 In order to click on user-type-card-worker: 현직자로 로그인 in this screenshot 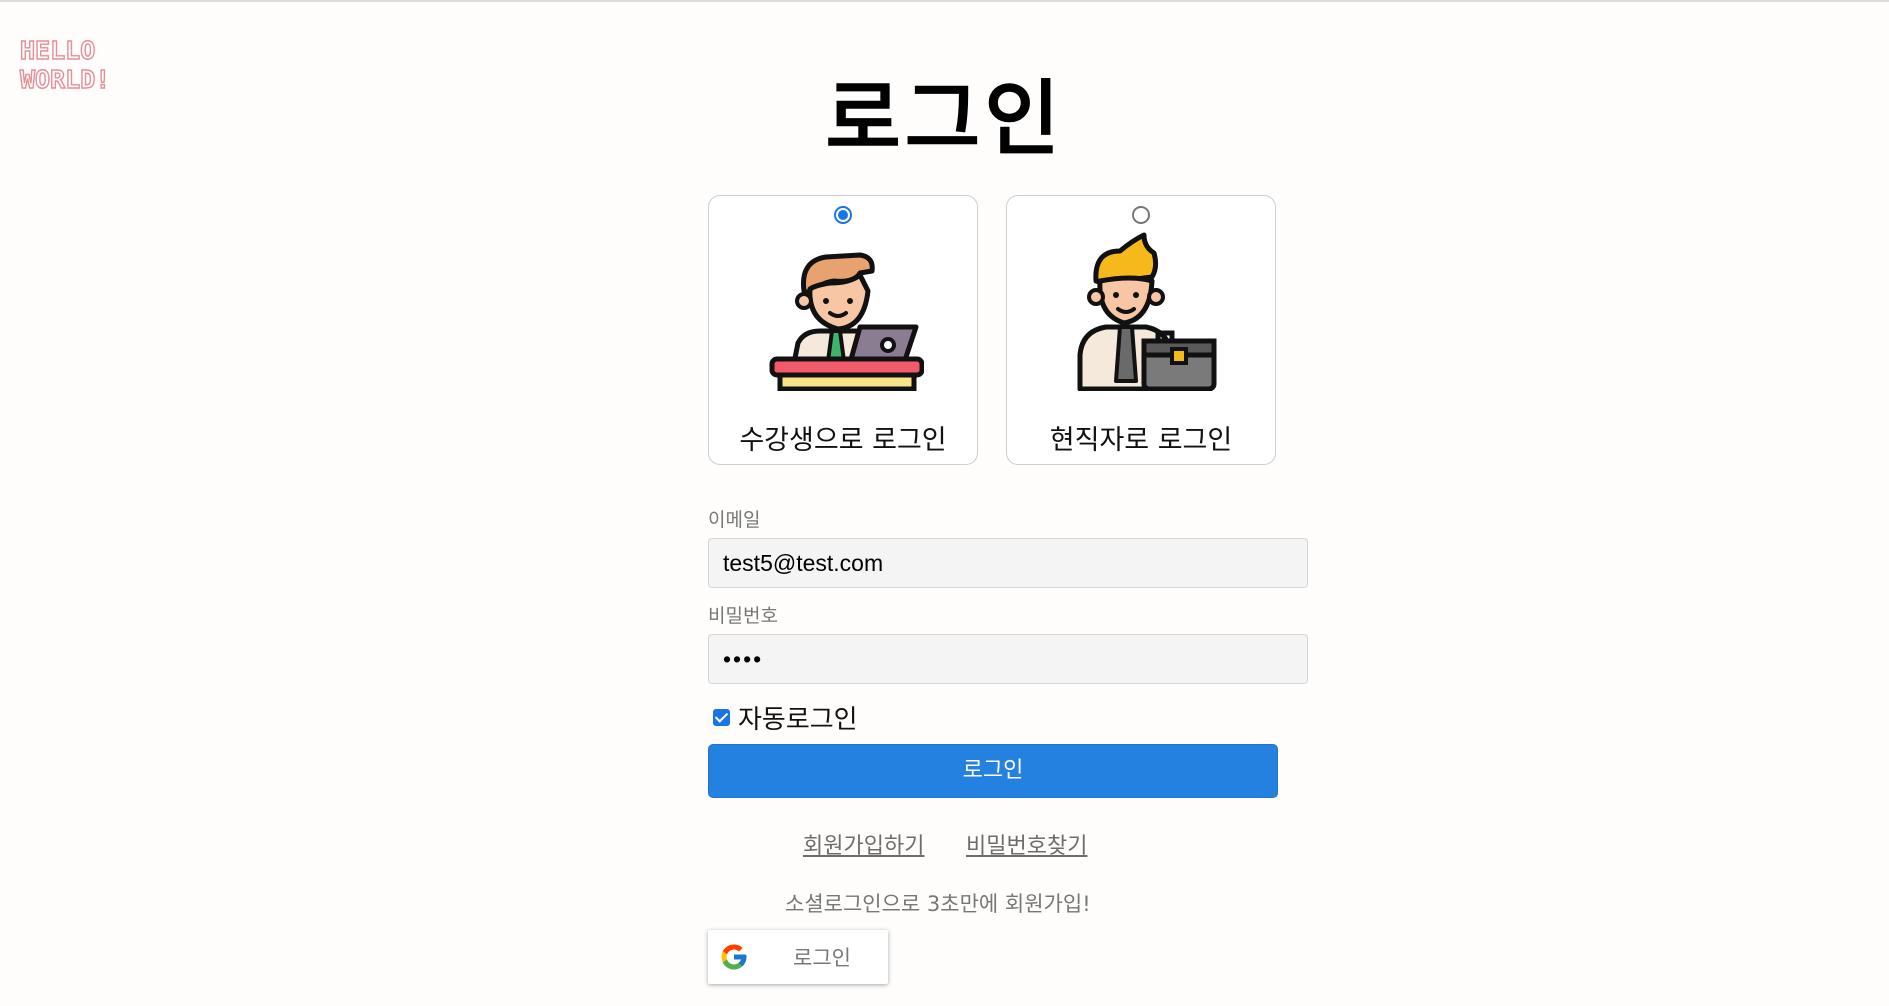, I will do `click(1141, 330)`.